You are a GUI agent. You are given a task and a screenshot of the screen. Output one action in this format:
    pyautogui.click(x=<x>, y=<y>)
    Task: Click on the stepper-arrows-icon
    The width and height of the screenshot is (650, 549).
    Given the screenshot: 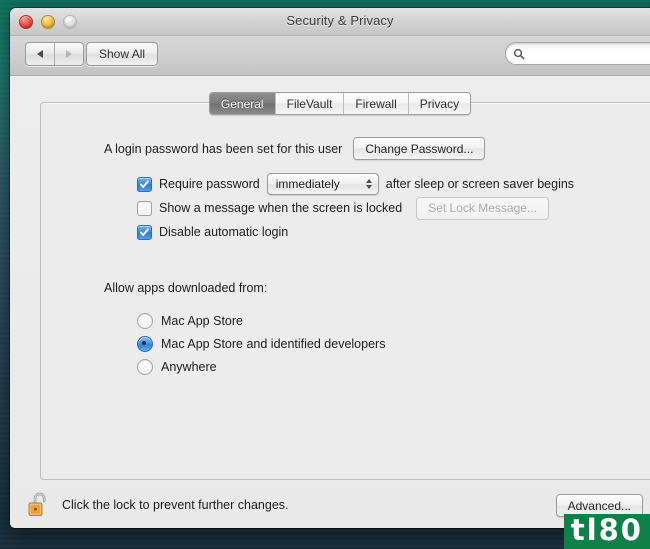 What is the action you would take?
    pyautogui.click(x=368, y=184)
    